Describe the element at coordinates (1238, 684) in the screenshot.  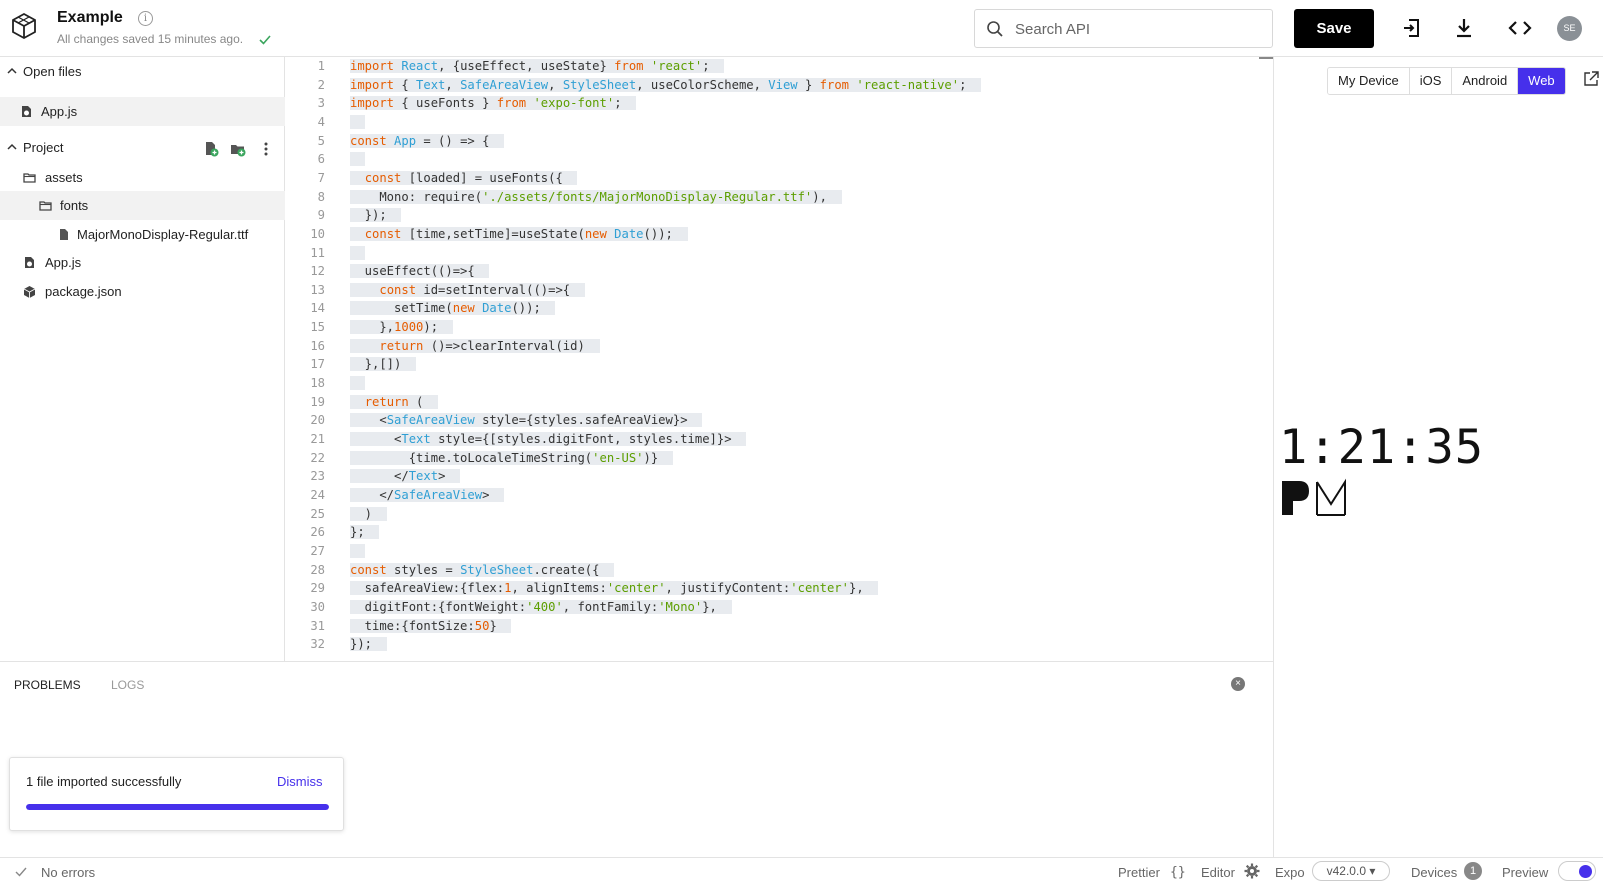
I see `close-panel-icon: ×` at that location.